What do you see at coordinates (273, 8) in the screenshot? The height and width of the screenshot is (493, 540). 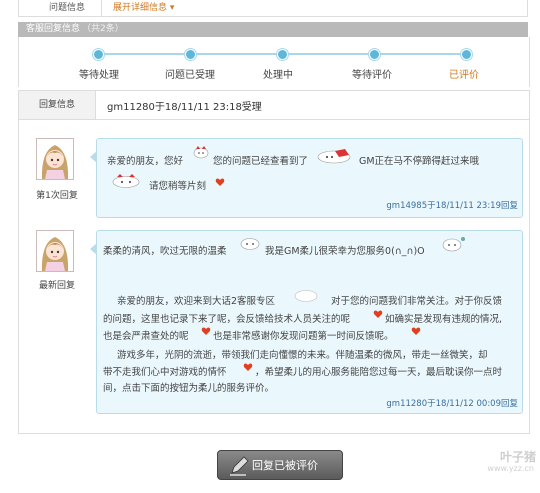 I see `question-info-row: 问题信息 展开详细信息 ▾` at bounding box center [273, 8].